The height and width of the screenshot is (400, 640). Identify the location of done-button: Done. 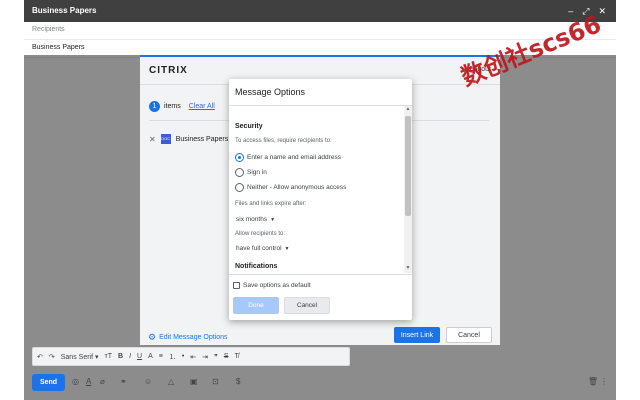
(256, 305).